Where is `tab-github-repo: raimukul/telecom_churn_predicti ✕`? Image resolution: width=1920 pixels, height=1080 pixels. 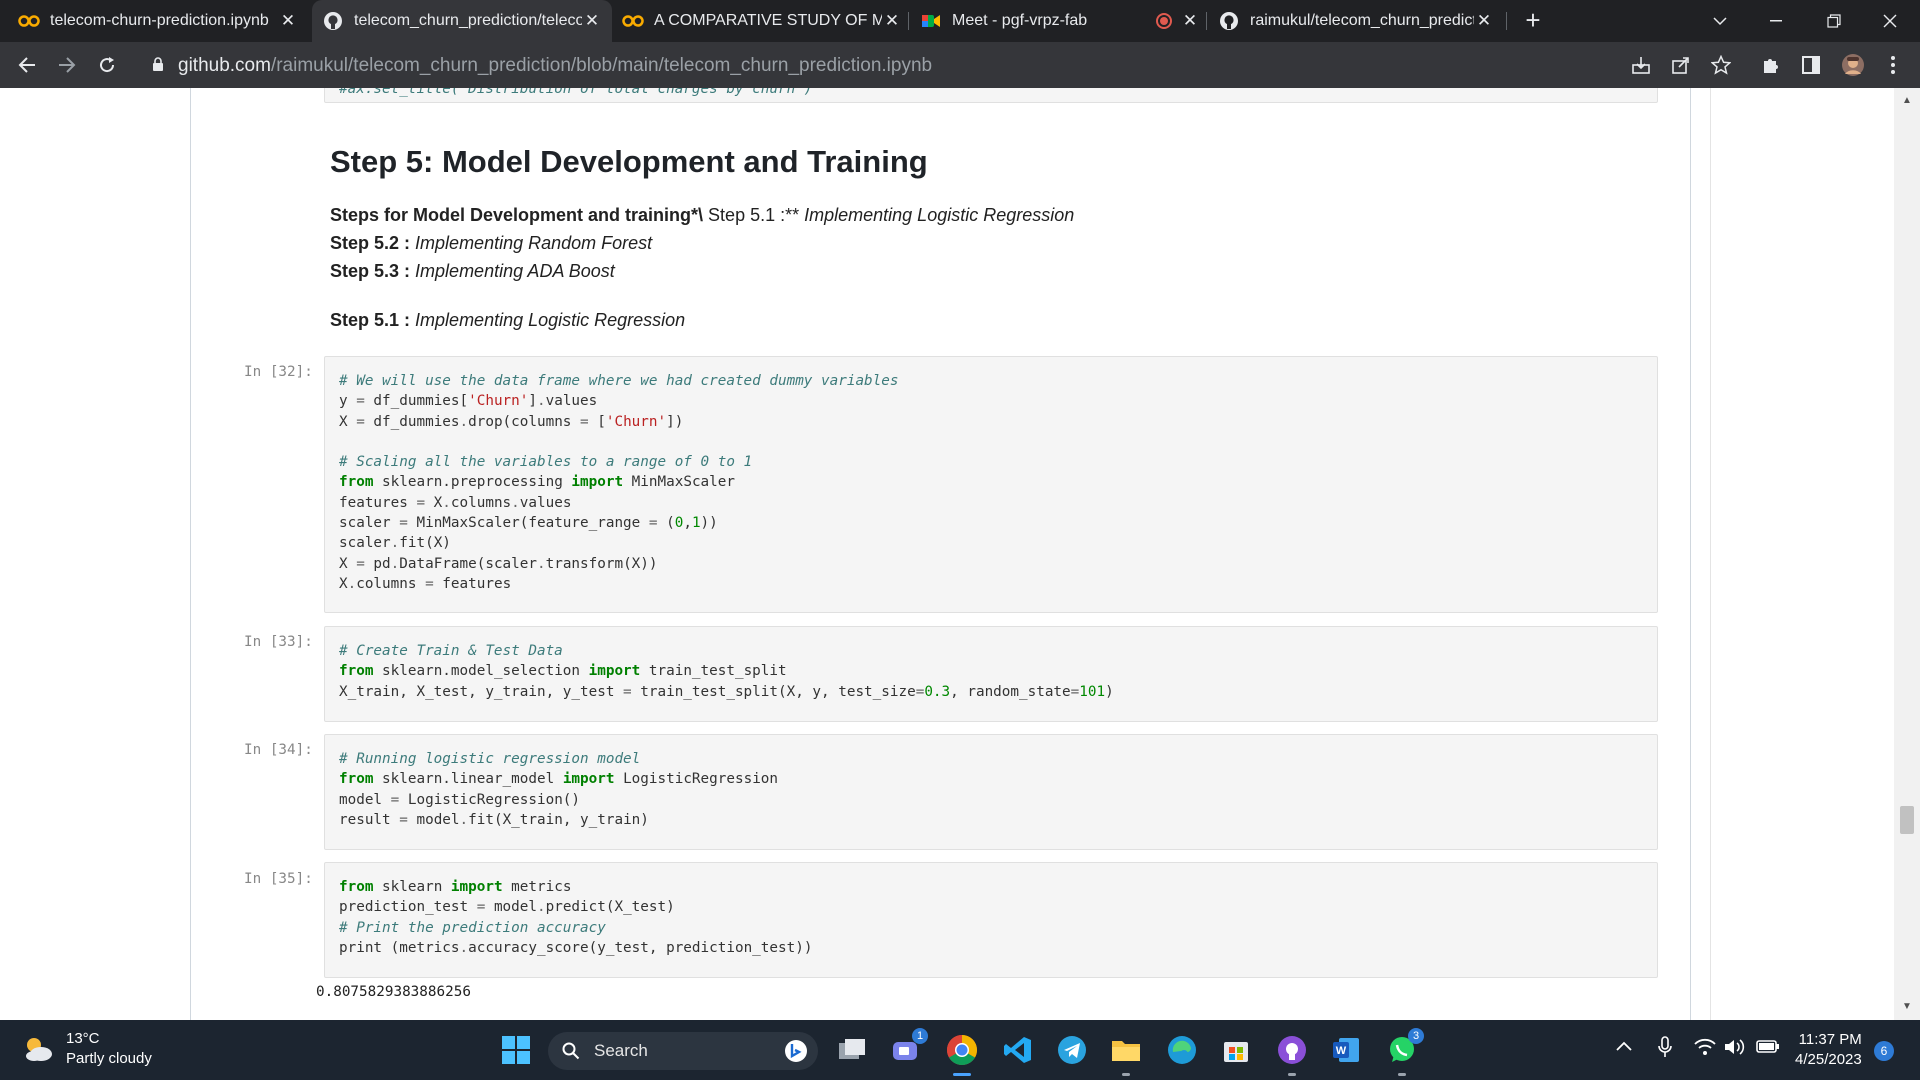 tab-github-repo: raimukul/telecom_churn_predicti ✕ is located at coordinates (1356, 21).